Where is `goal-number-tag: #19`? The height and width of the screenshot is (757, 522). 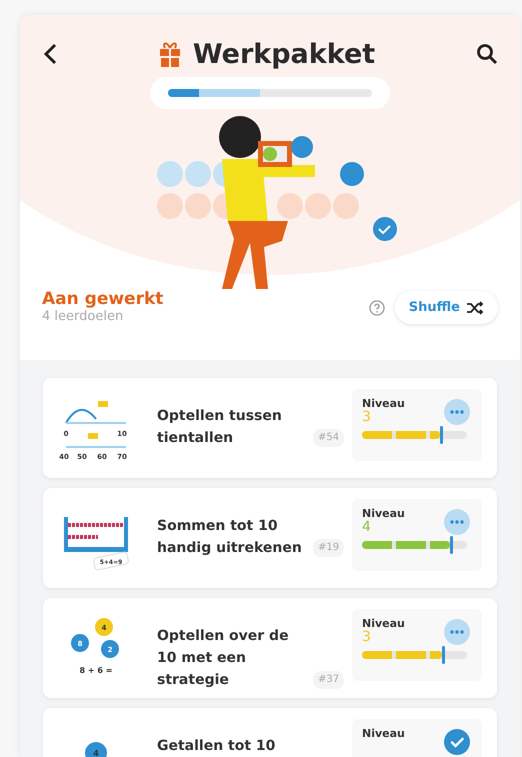
goal-number-tag: #19 is located at coordinates (328, 548).